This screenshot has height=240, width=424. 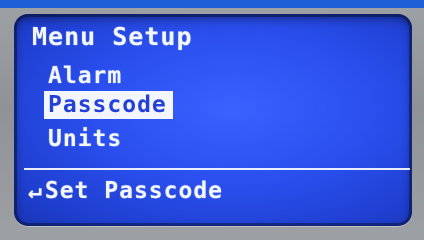 I want to click on menu-title: Menu Setup, so click(x=112, y=36).